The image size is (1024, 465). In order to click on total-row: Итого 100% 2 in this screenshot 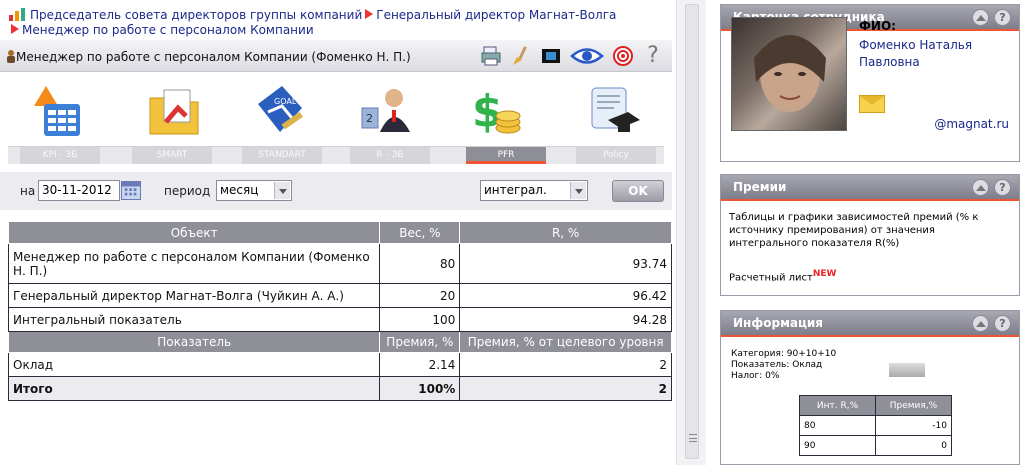, I will do `click(339, 388)`.